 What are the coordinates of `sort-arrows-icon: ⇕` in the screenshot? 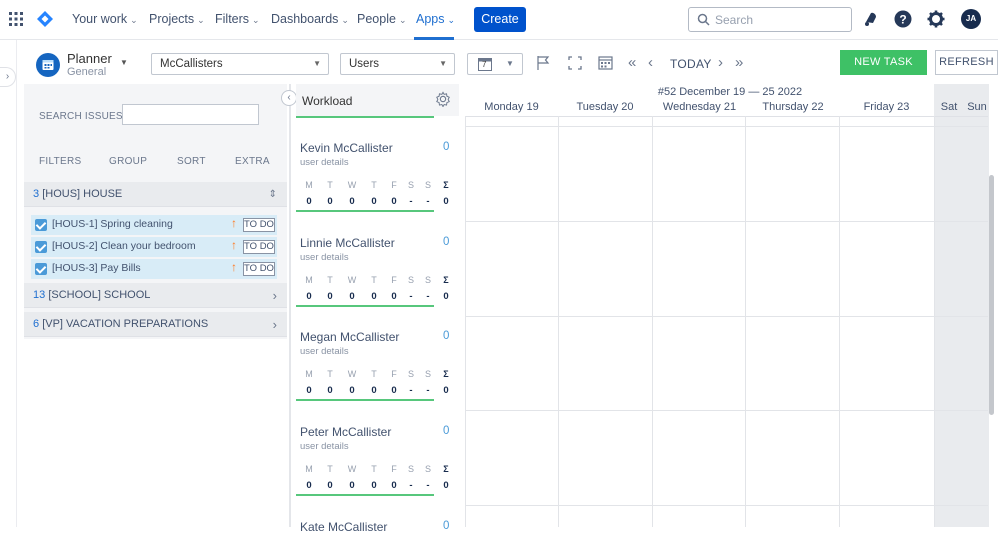 It's located at (273, 194).